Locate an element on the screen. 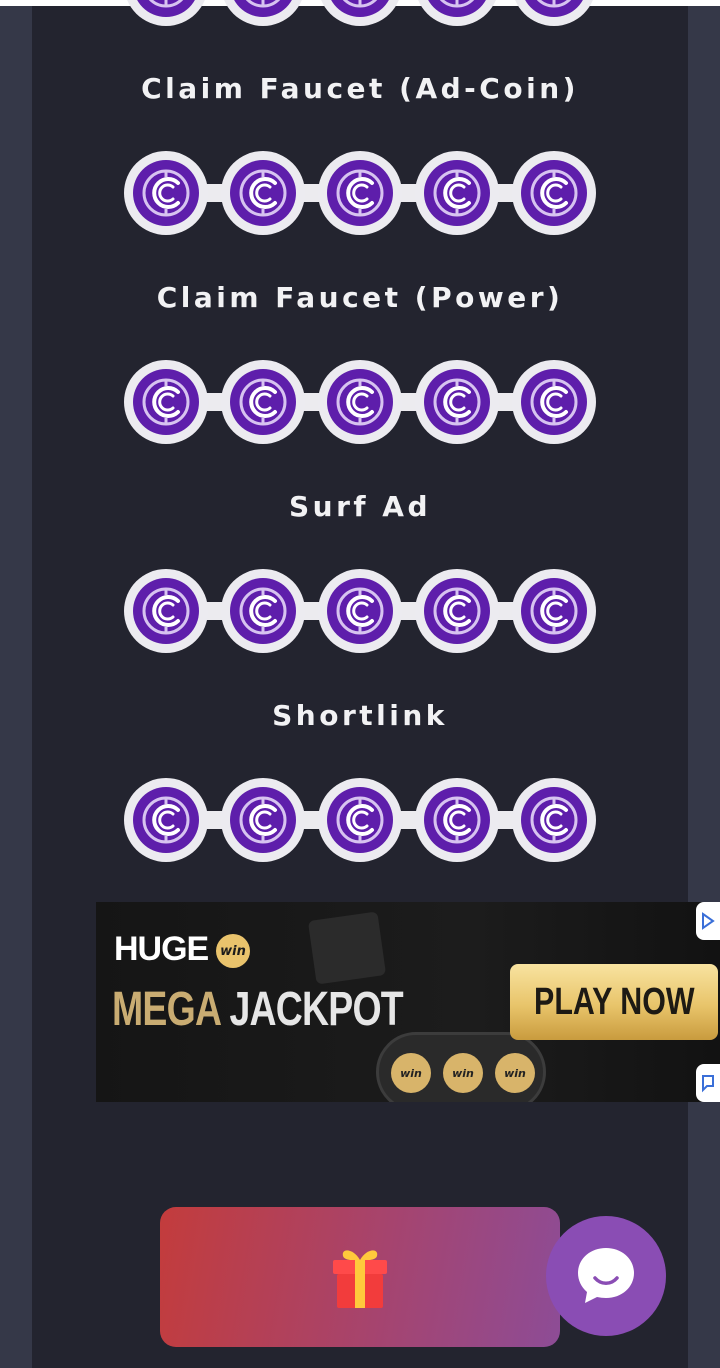 The image size is (720, 1368). chat-bubble-icon is located at coordinates (606, 1275).